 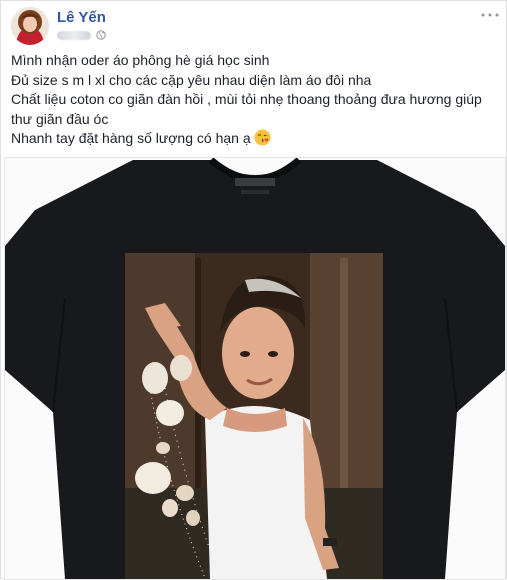 I want to click on caption-line-5: Nhanh tay đặt hàng số lượng có hạn ạ, so click(x=256, y=139).